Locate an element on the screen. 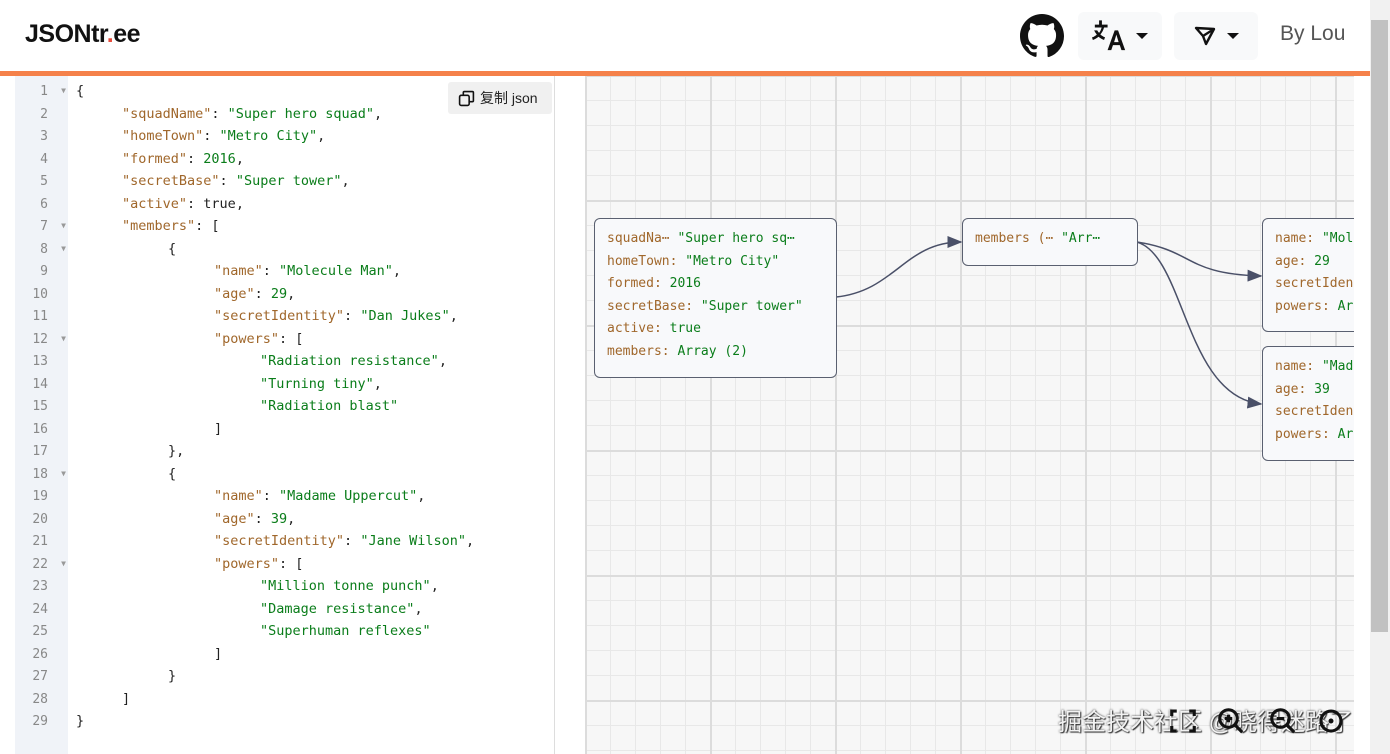 This screenshot has width=1390, height=754. code-line: }, is located at coordinates (176, 452).